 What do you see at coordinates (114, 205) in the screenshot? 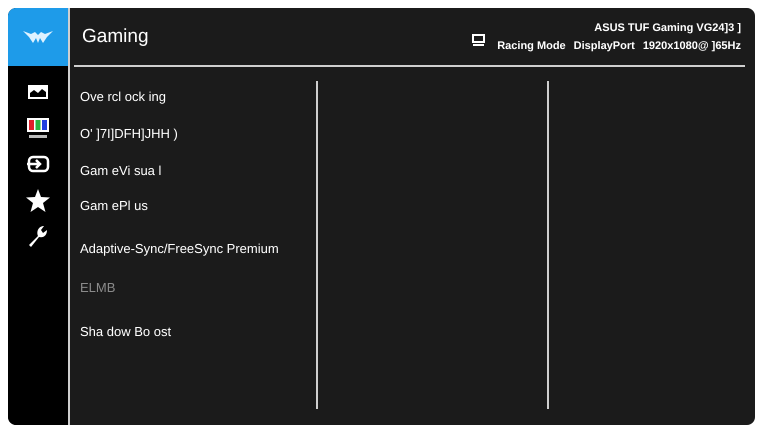
I see `menu-item: Gam ePl us` at bounding box center [114, 205].